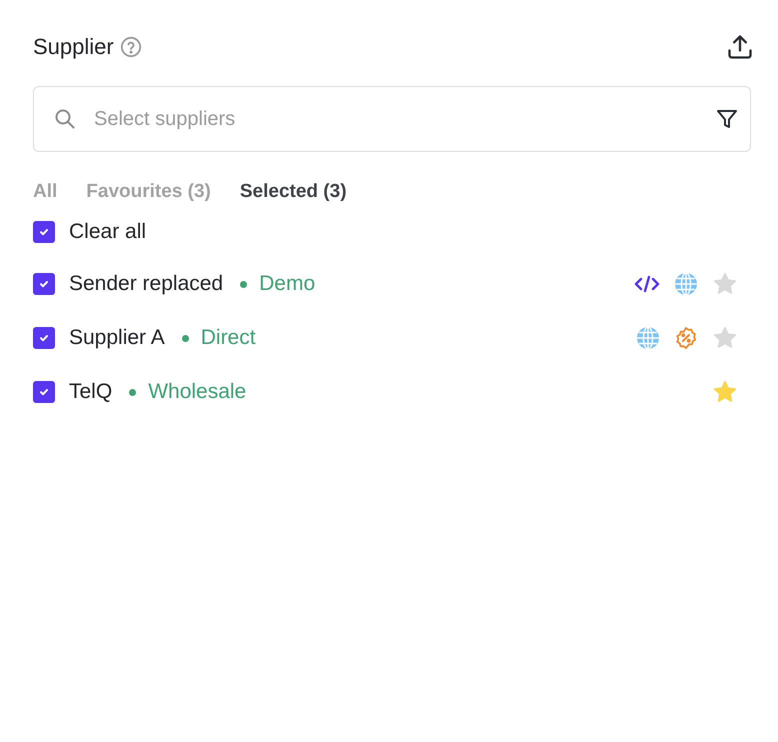  I want to click on discount-icon, so click(686, 338).